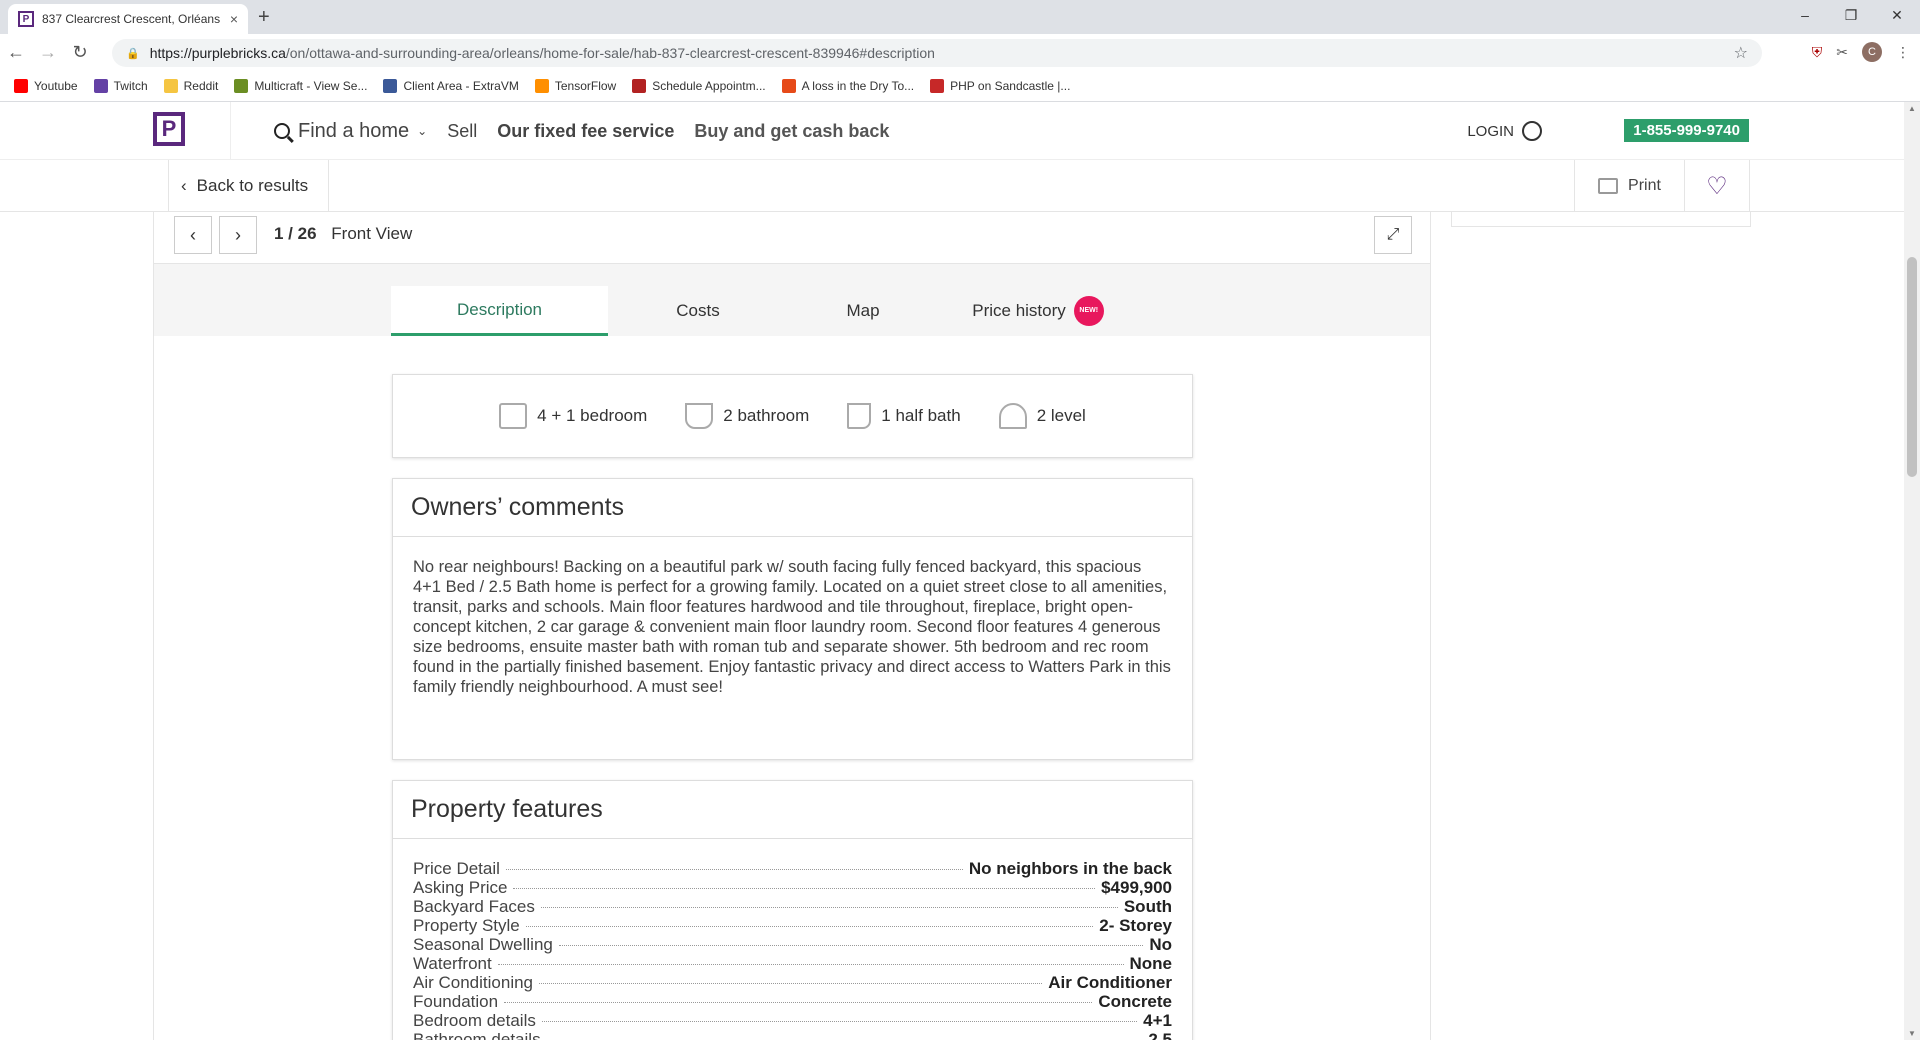 The image size is (1920, 1040). Describe the element at coordinates (1135, 925) in the screenshot. I see `feature-value: 2- Storey` at that location.